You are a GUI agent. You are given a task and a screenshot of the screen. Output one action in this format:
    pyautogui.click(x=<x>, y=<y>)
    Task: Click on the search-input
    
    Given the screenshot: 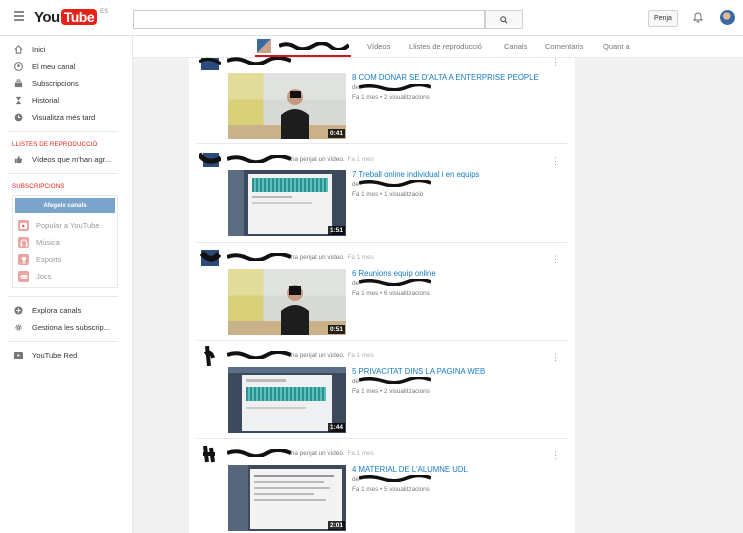 What is the action you would take?
    pyautogui.click(x=309, y=19)
    